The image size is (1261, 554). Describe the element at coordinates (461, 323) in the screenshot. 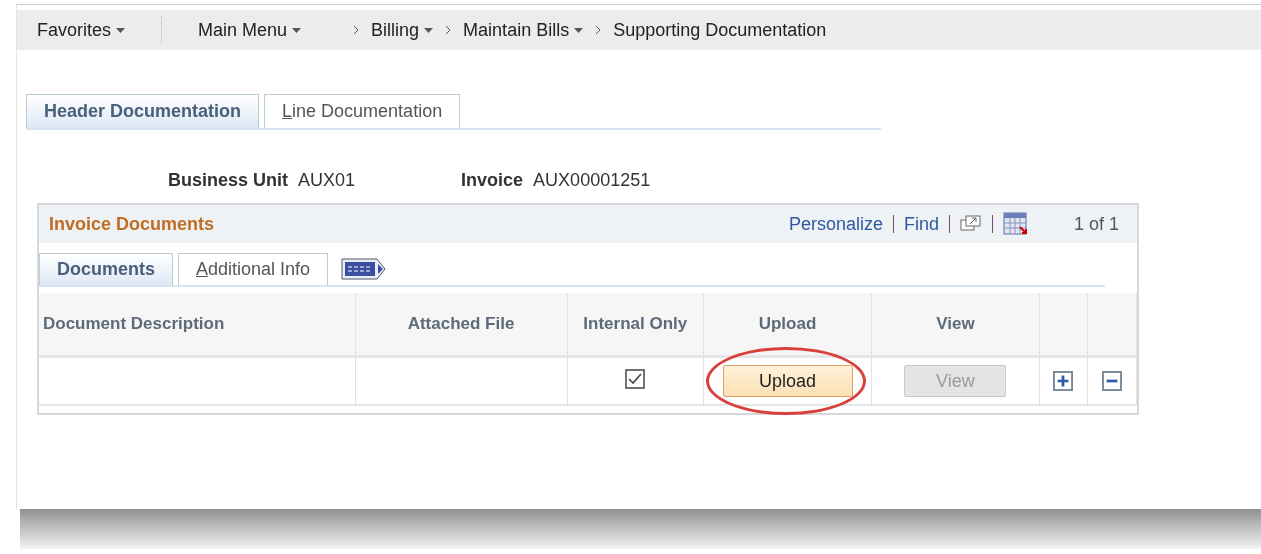

I see `column-header: Attached File` at that location.